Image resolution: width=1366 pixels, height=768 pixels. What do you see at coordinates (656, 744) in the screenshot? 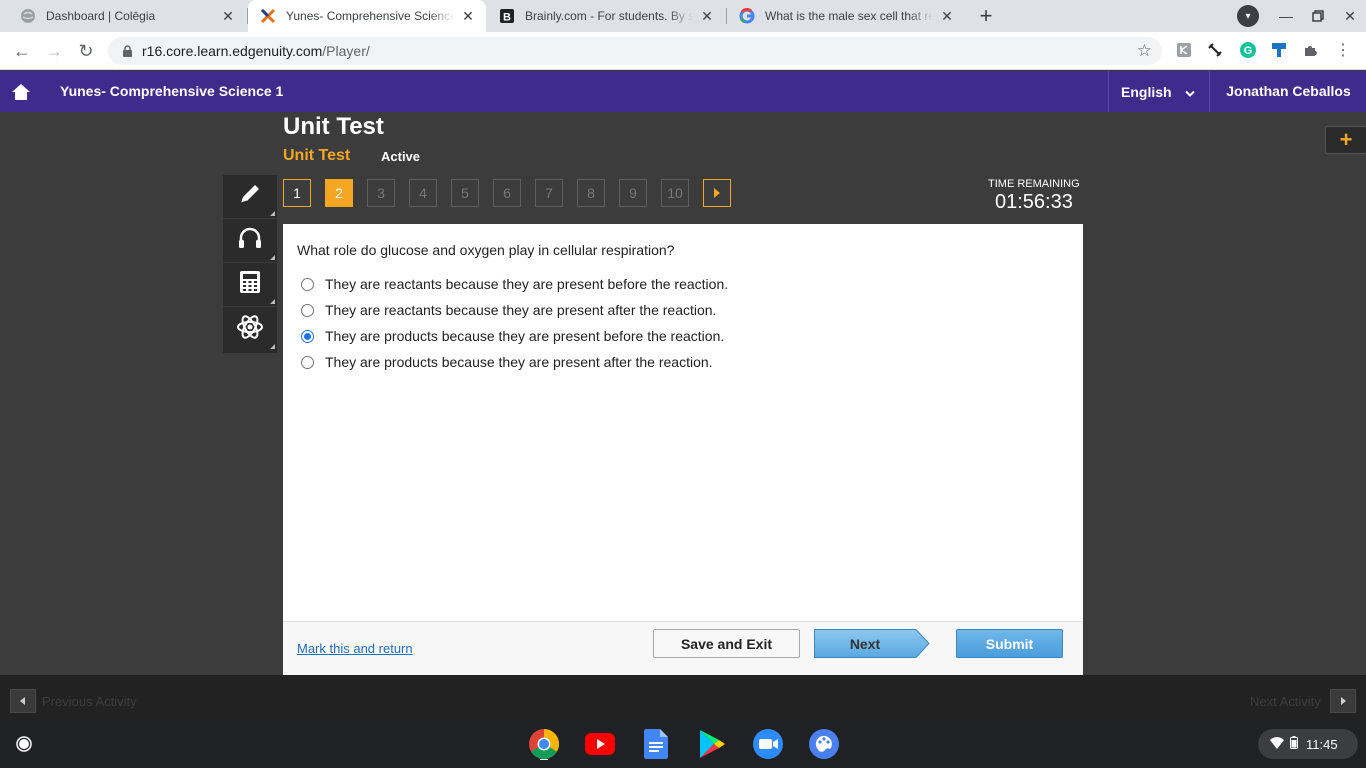
I see `google-docs-icon` at bounding box center [656, 744].